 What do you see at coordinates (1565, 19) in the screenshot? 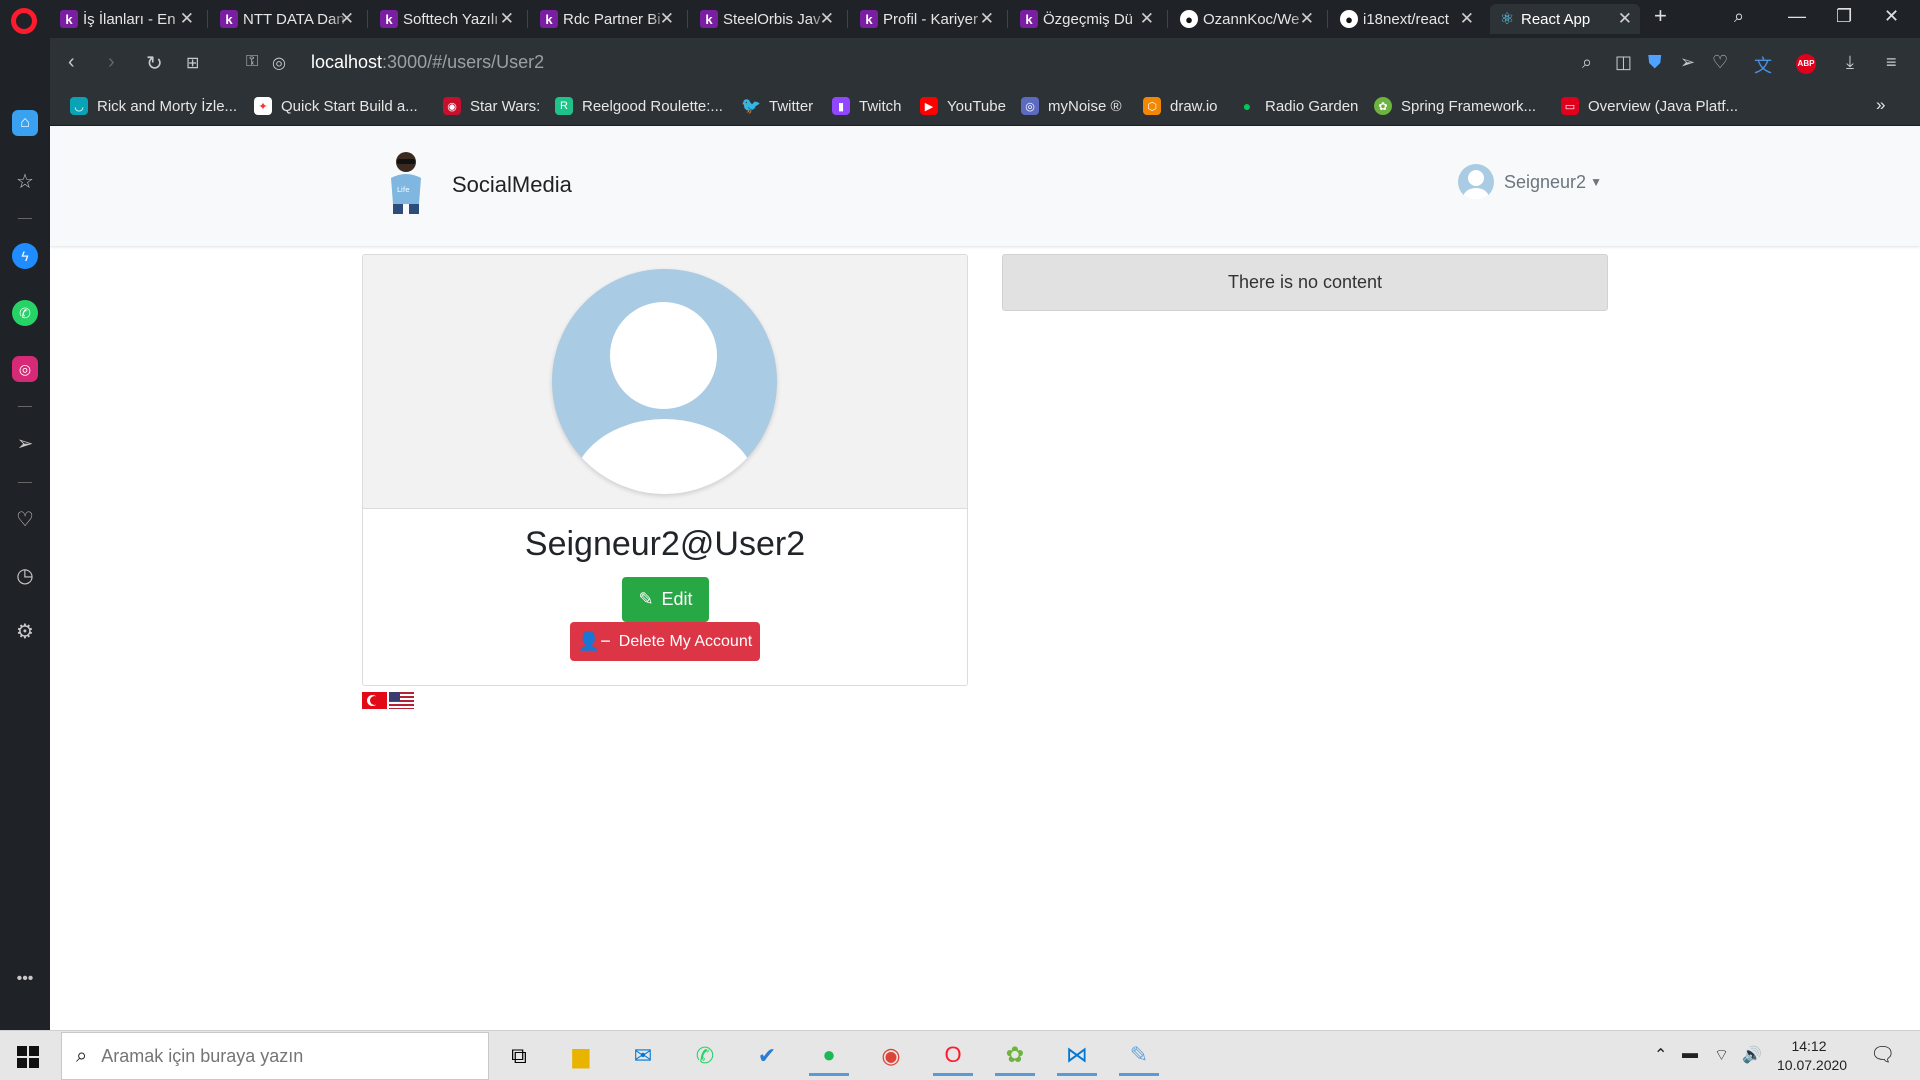
I see `tab-react-app: ⚛ React App ✕` at bounding box center [1565, 19].